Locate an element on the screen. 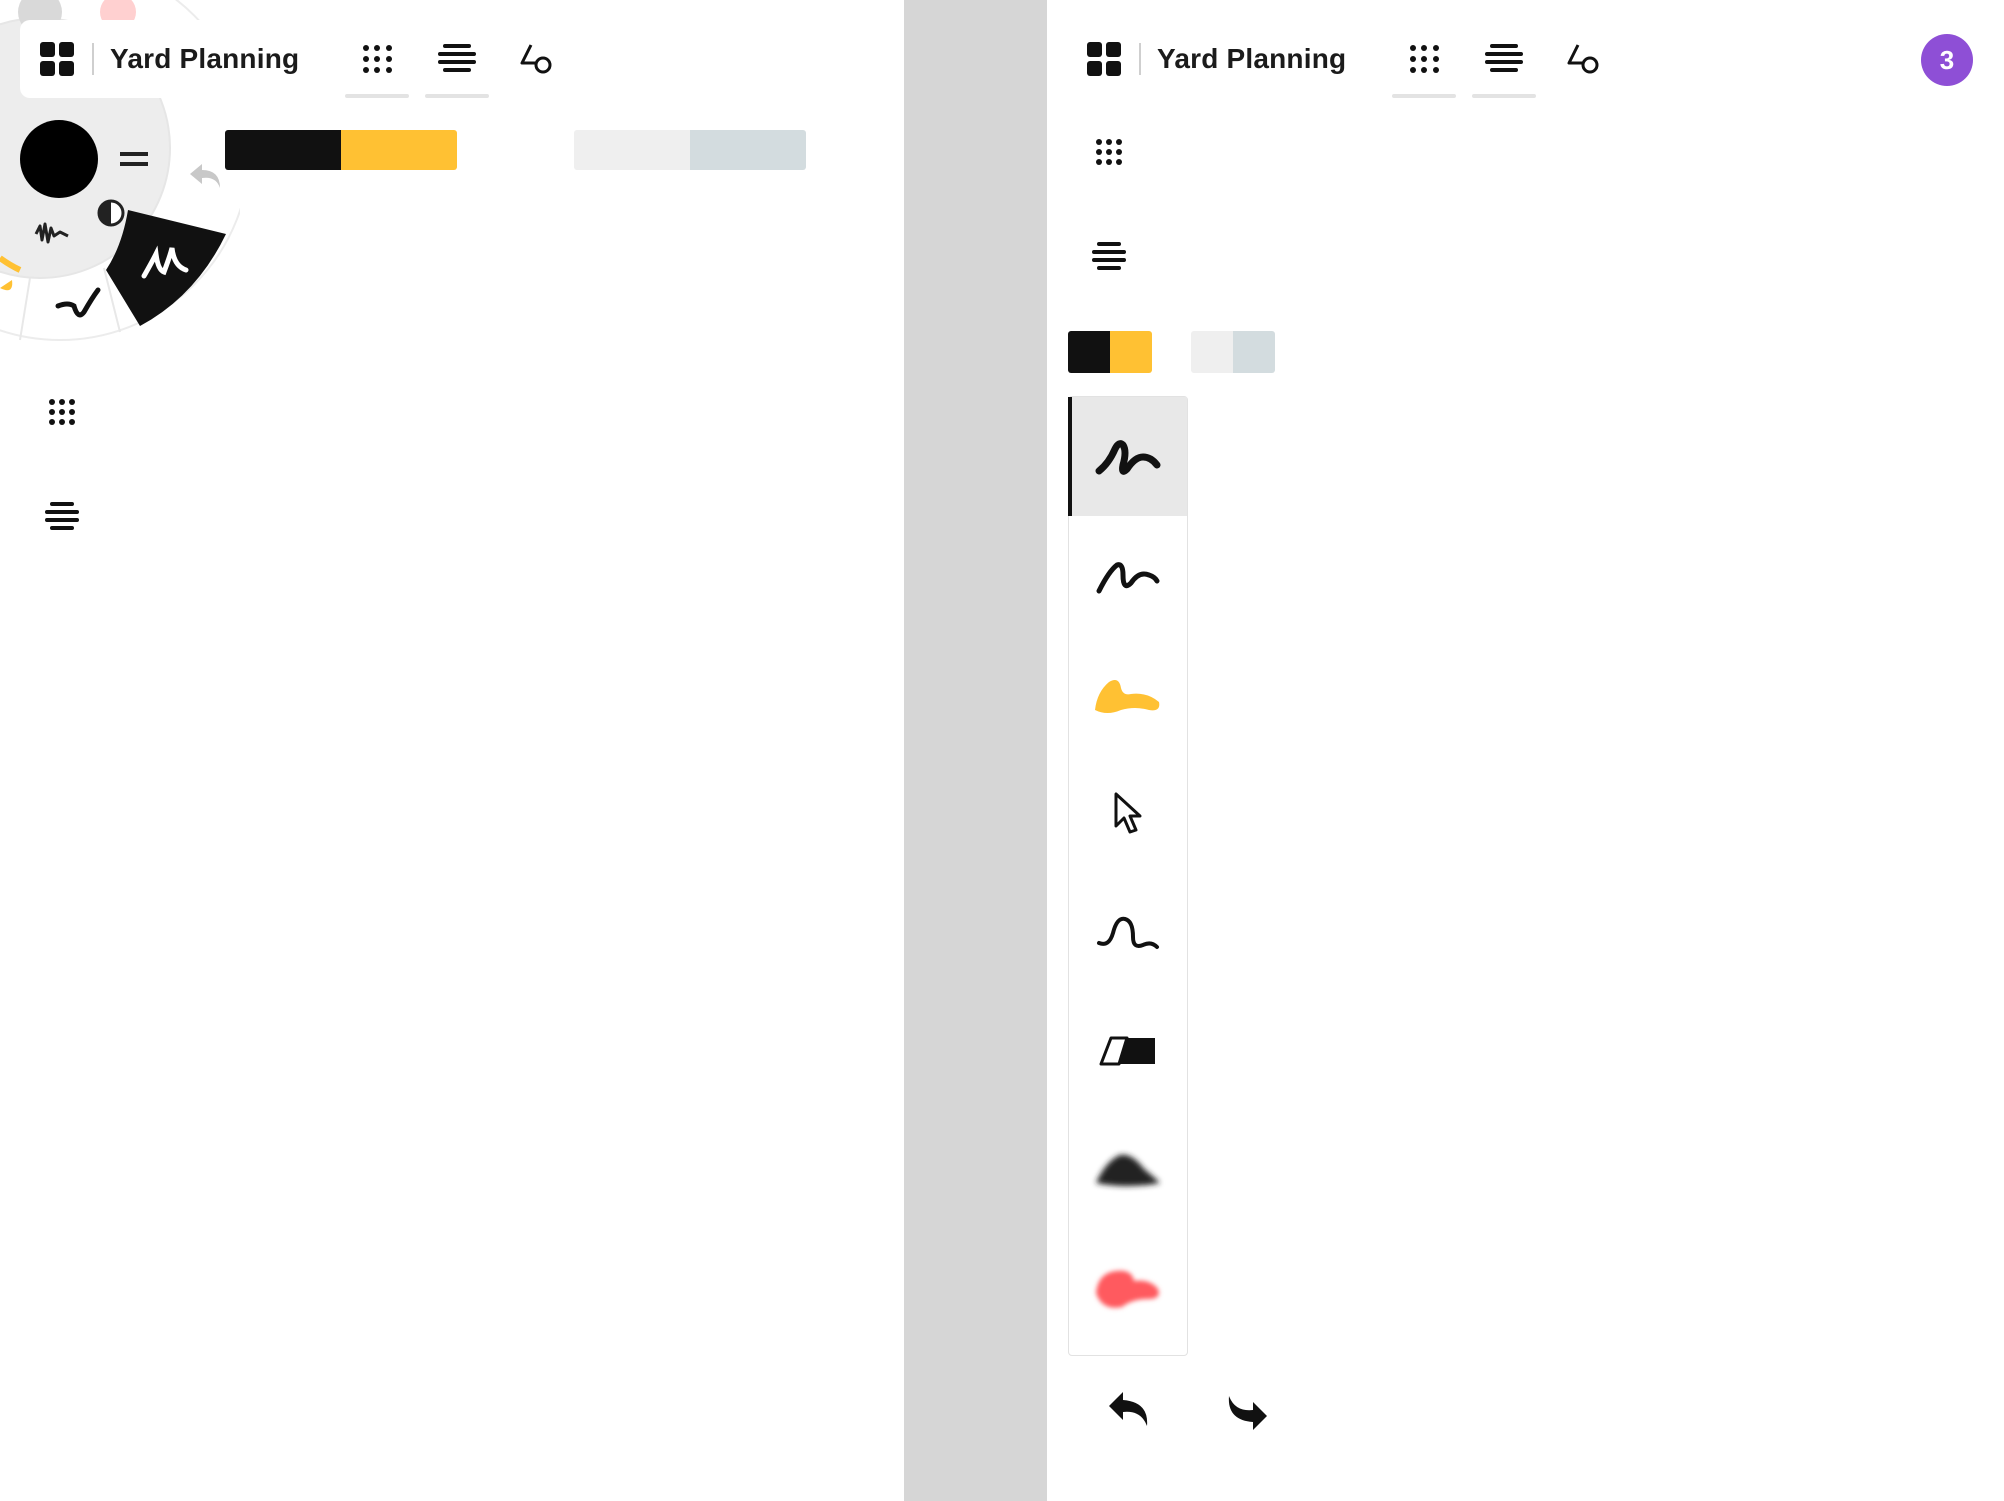 Image resolution: width=2004 pixels, height=1501 pixels. select-cursor-icon is located at coordinates (1128, 812).